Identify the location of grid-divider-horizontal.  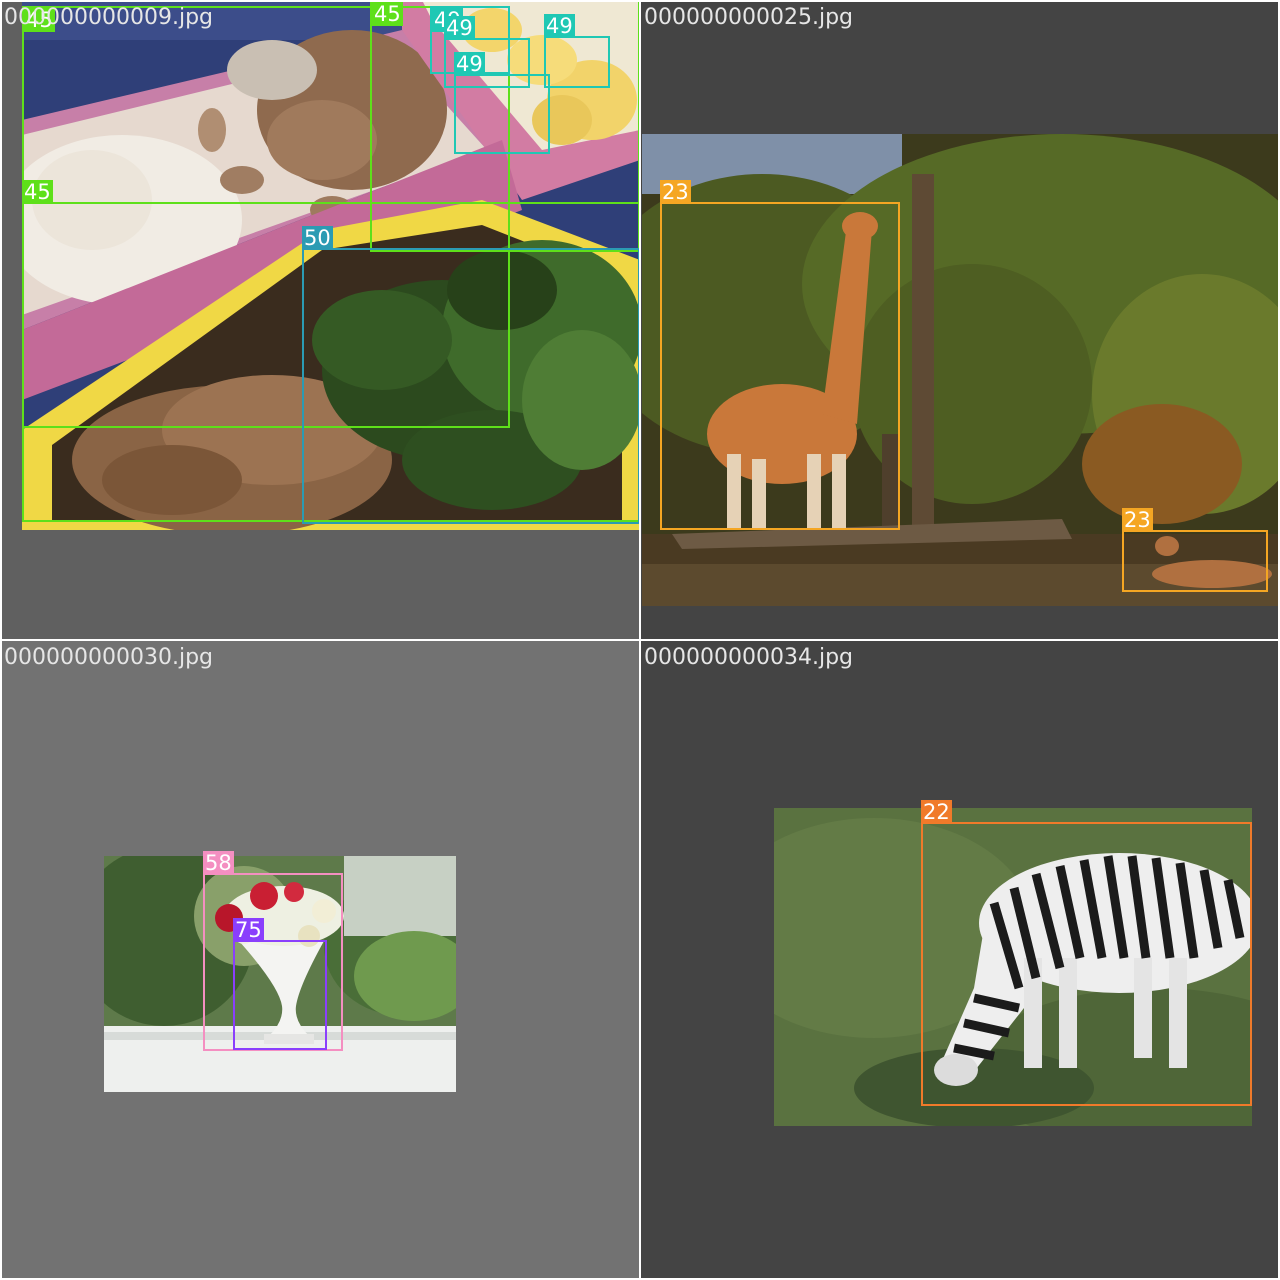
(640, 640).